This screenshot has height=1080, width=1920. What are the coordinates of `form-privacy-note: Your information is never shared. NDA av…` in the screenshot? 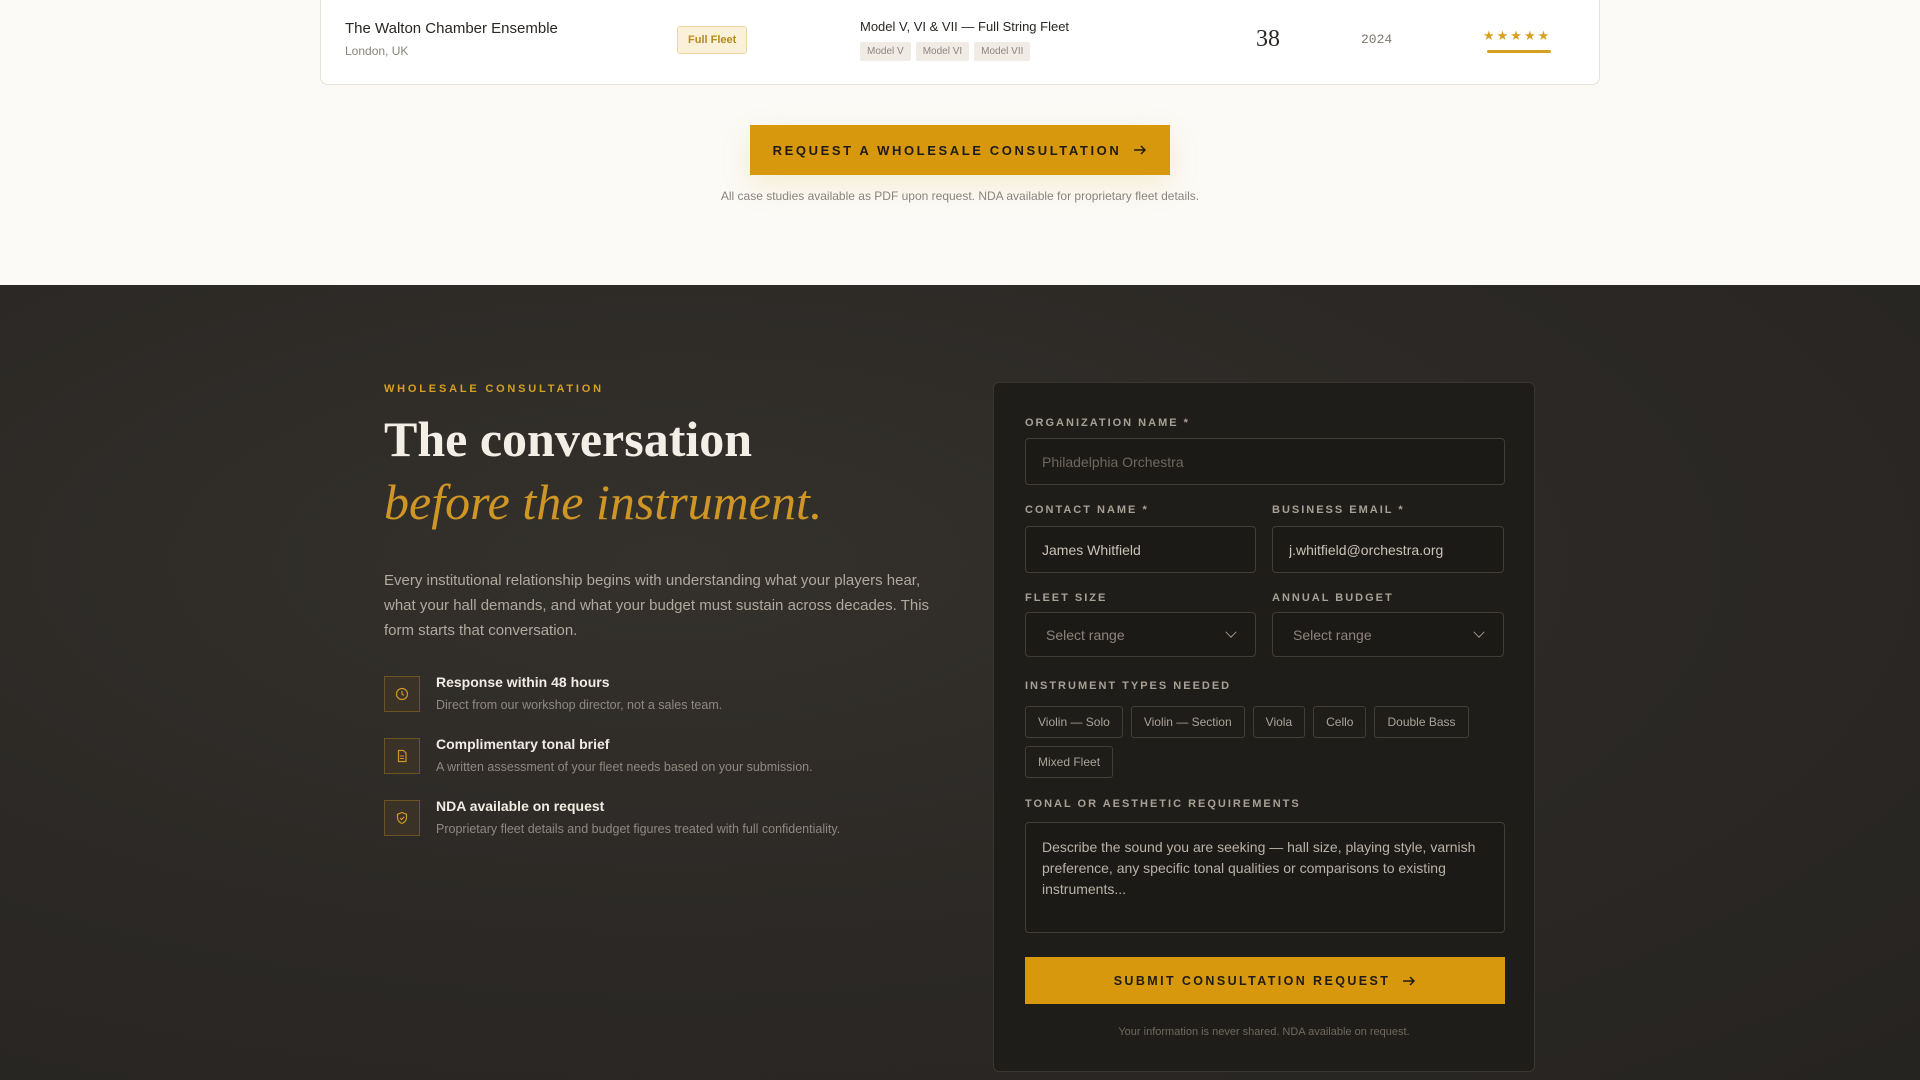 It's located at (1264, 1032).